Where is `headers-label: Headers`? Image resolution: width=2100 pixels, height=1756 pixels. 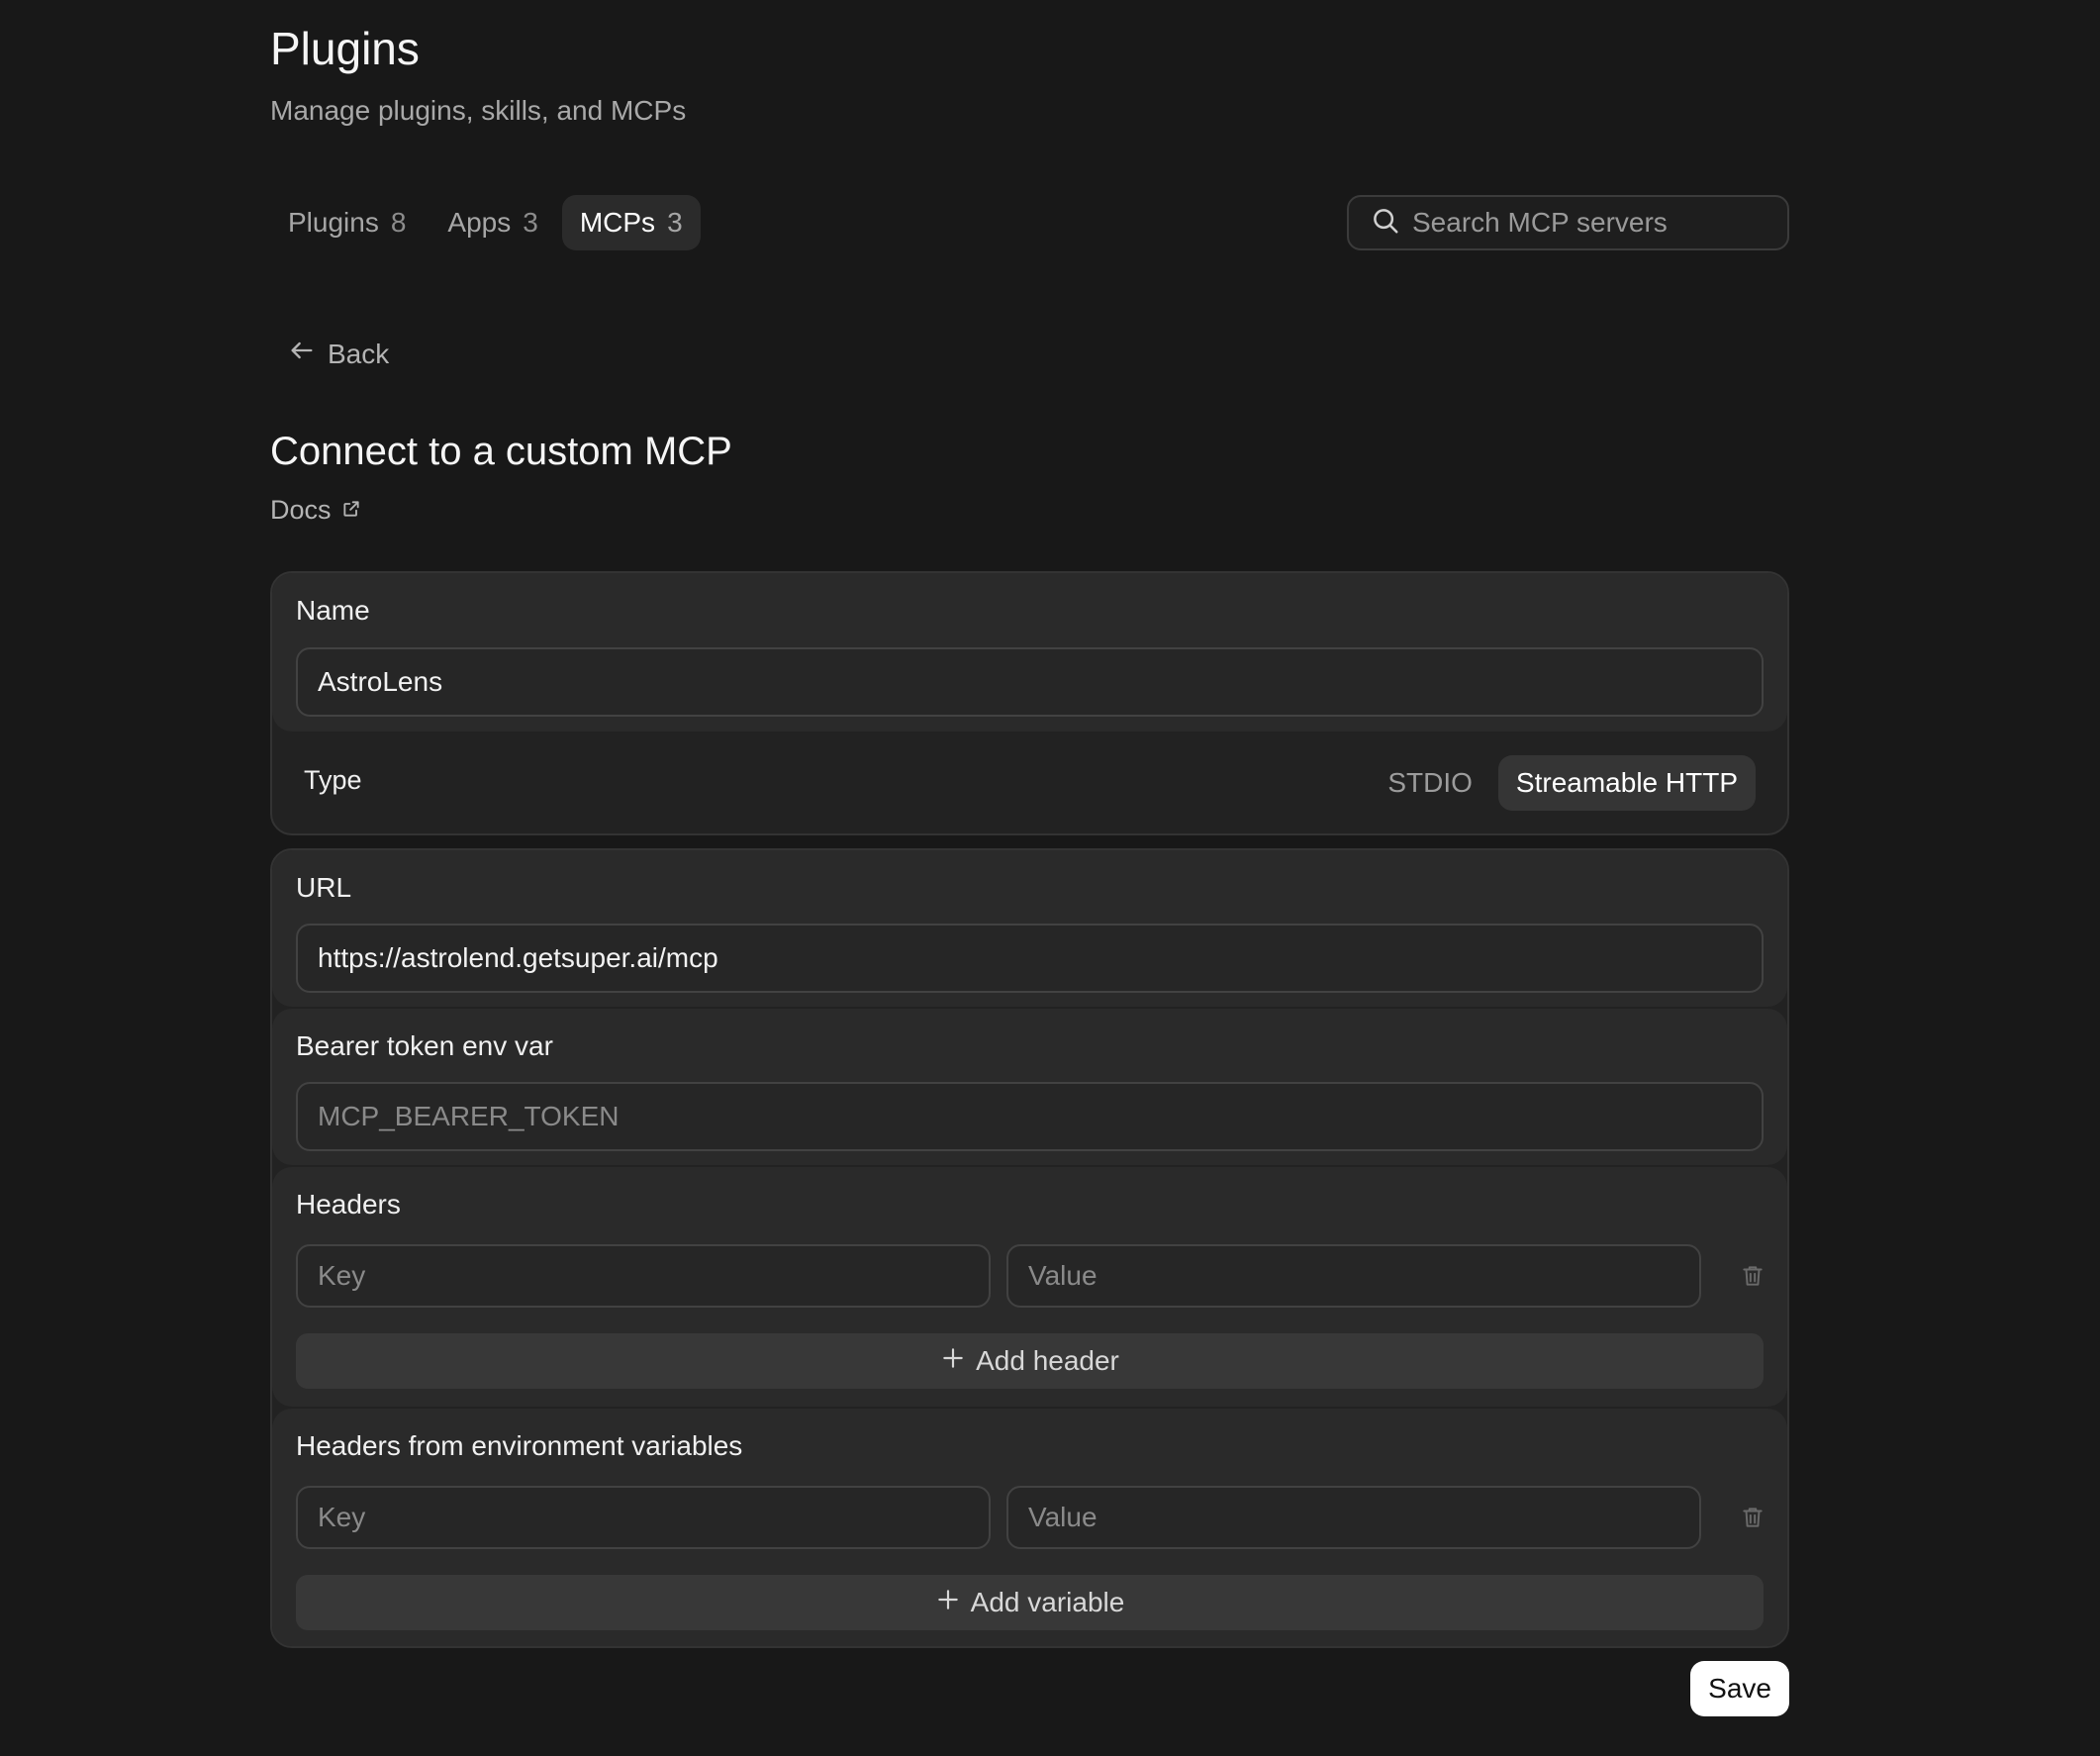 headers-label: Headers is located at coordinates (348, 1204).